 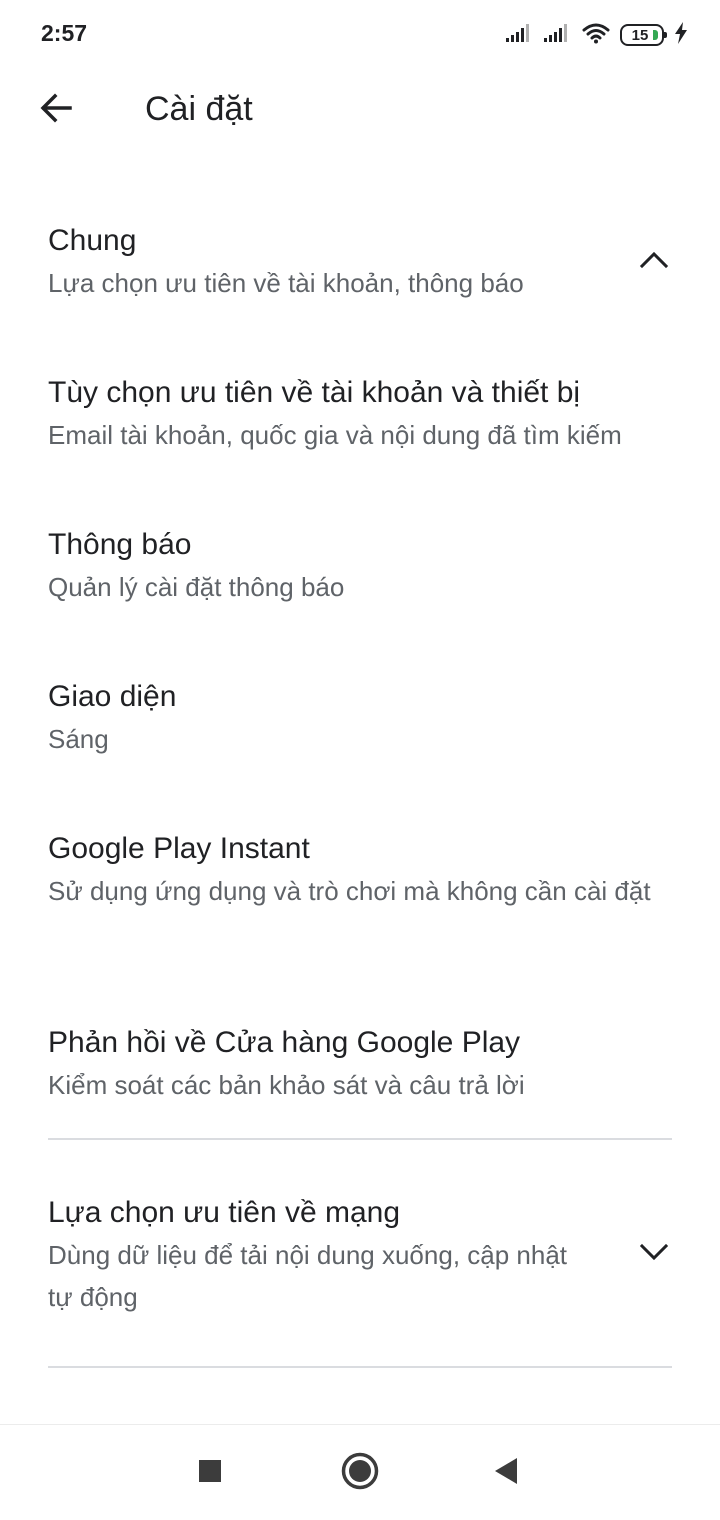 What do you see at coordinates (199, 109) in the screenshot?
I see `page-title: Cài đặt` at bounding box center [199, 109].